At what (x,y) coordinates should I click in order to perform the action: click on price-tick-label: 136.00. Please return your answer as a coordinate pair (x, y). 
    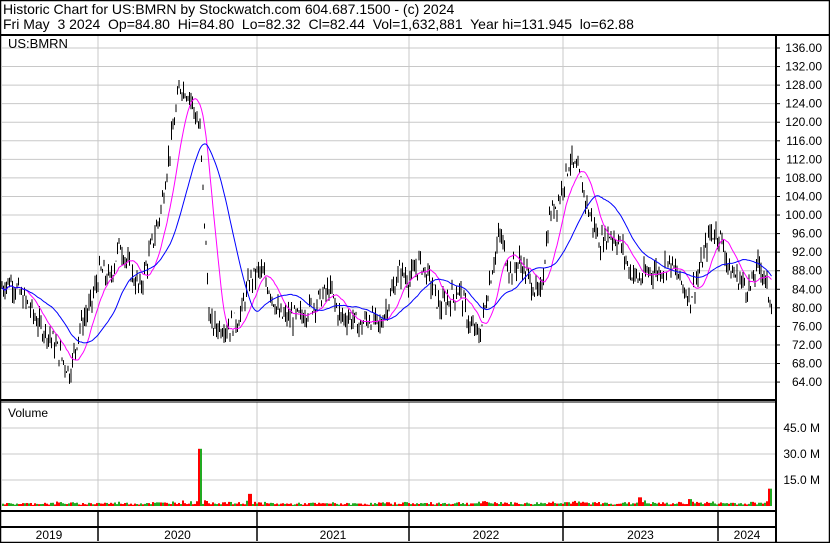
    Looking at the image, I should click on (803, 48).